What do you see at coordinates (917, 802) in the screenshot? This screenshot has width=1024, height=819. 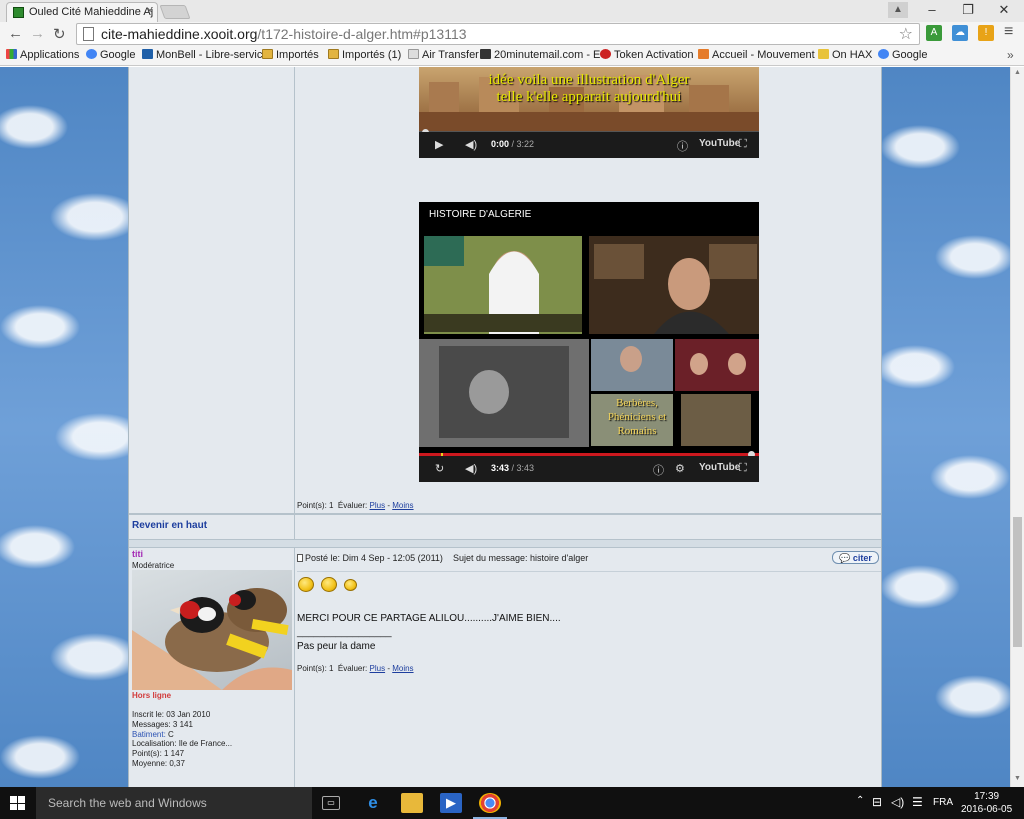 I see `action-center-icon: ☰` at bounding box center [917, 802].